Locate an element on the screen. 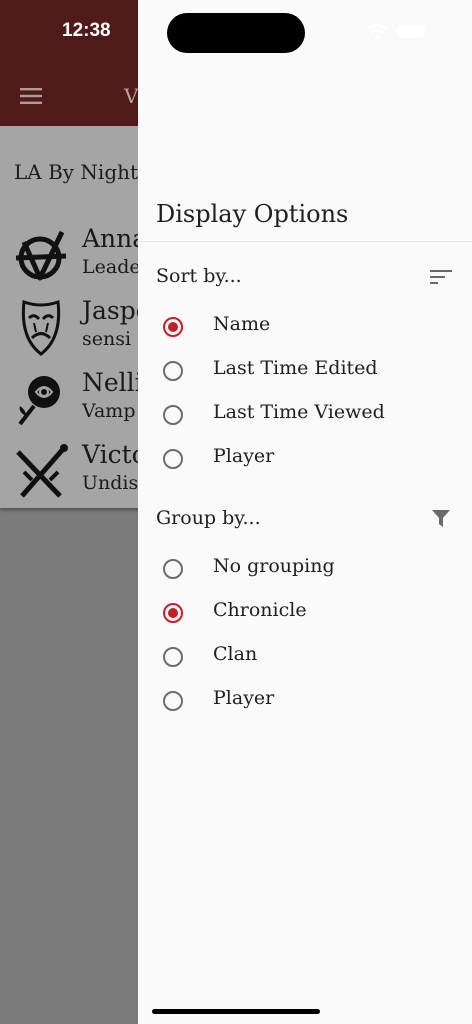 This screenshot has height=1024, width=472. option-label: Last Time Viewed is located at coordinates (299, 412).